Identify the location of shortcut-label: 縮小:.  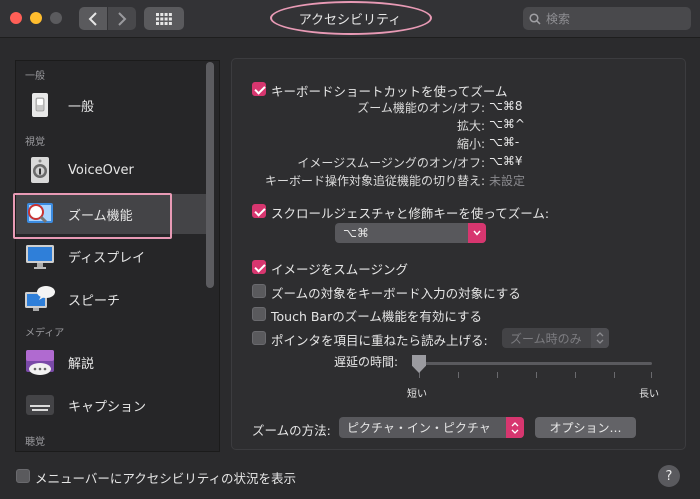
(470, 144).